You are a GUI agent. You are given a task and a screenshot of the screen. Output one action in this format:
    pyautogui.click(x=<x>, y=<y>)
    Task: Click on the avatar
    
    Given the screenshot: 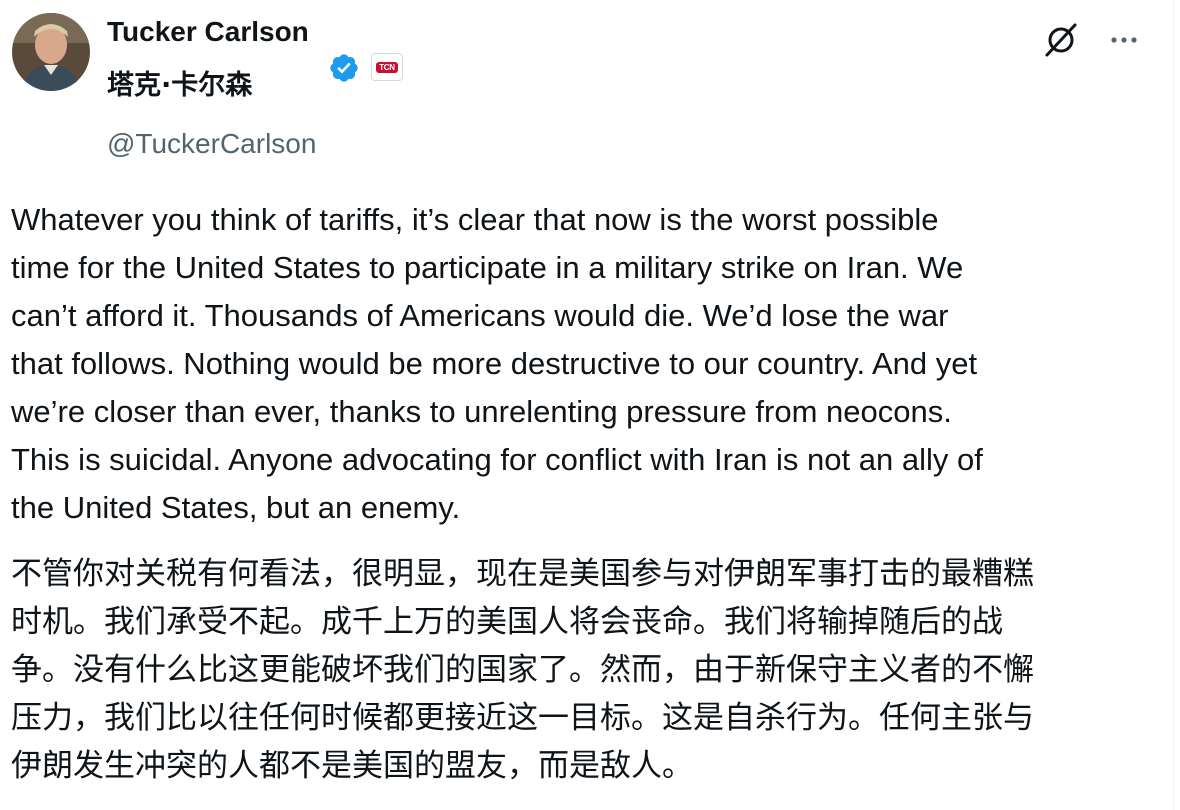 What is the action you would take?
    pyautogui.click(x=51, y=52)
    